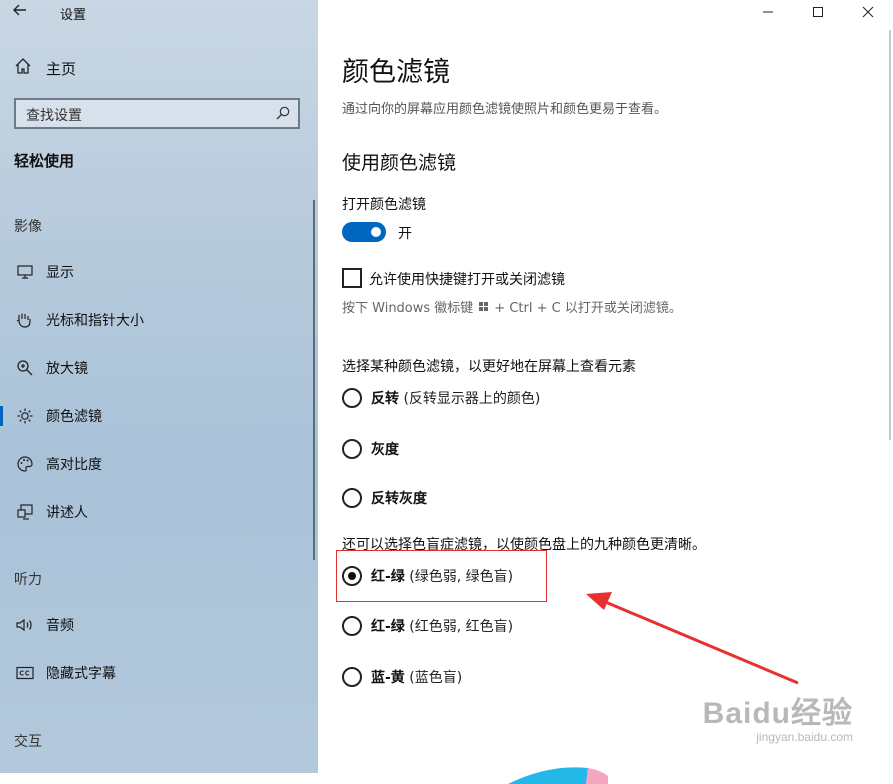 The width and height of the screenshot is (893, 784). Describe the element at coordinates (28, 227) in the screenshot. I see `group-title-vision: 影像` at that location.